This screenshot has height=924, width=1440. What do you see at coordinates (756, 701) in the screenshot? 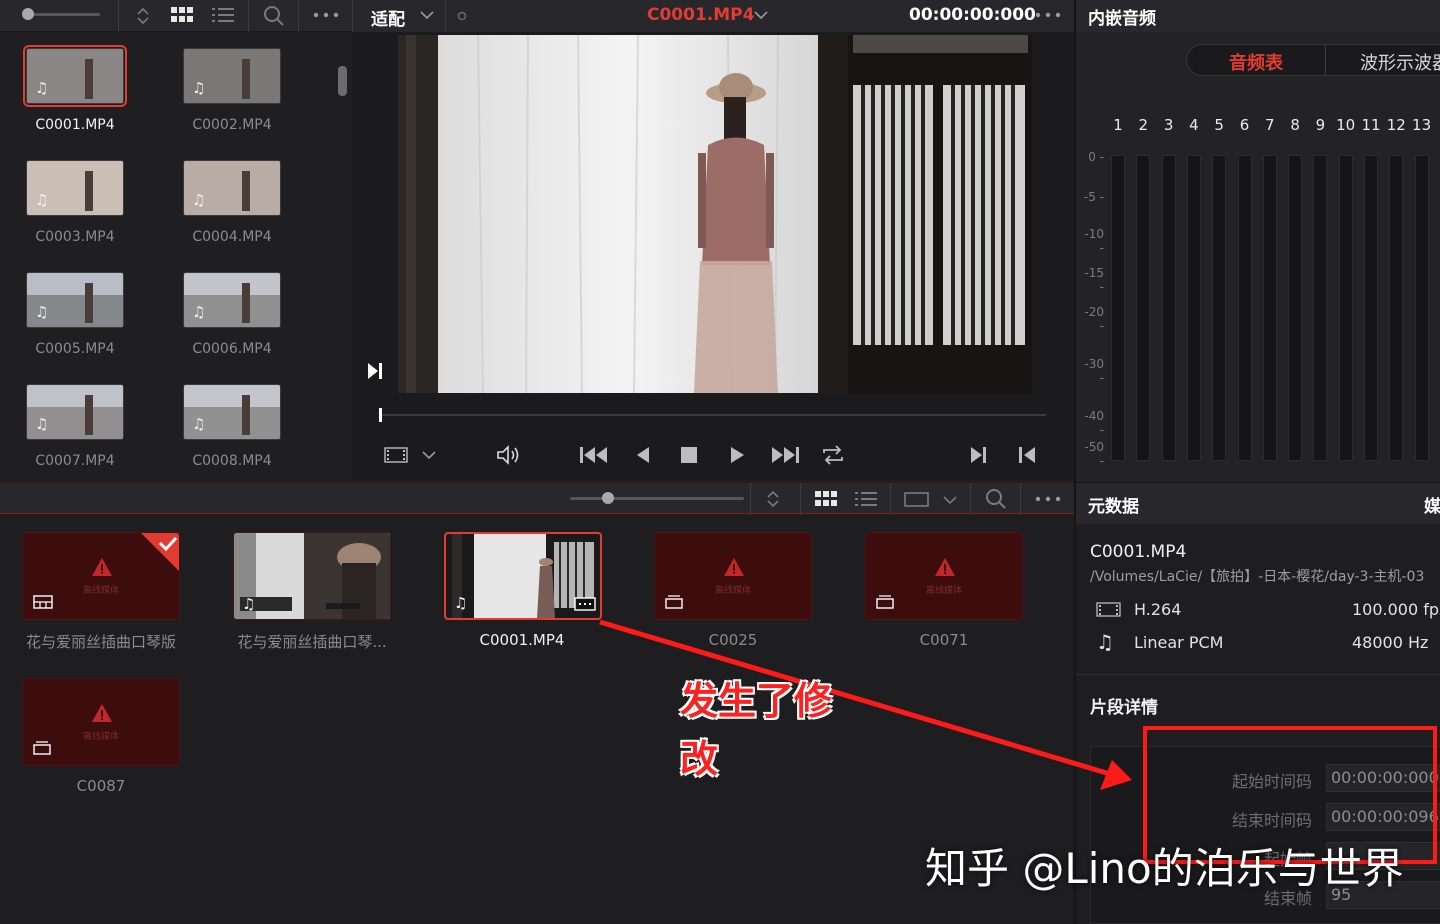
I see `annotation-text: 发生了修` at bounding box center [756, 701].